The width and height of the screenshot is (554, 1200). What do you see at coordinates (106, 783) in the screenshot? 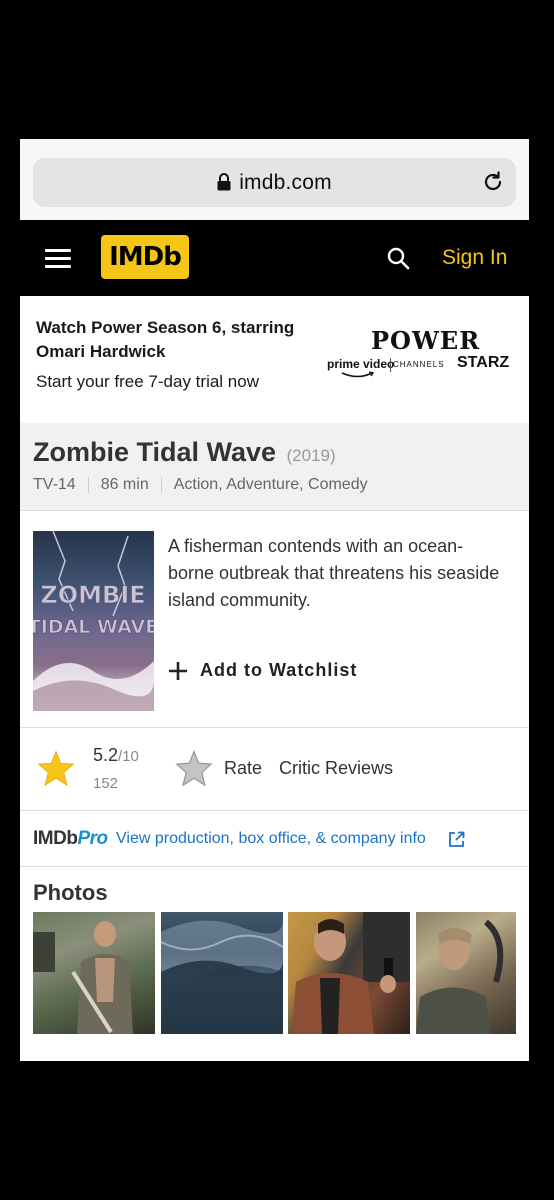
I see `rating-count: 152` at bounding box center [106, 783].